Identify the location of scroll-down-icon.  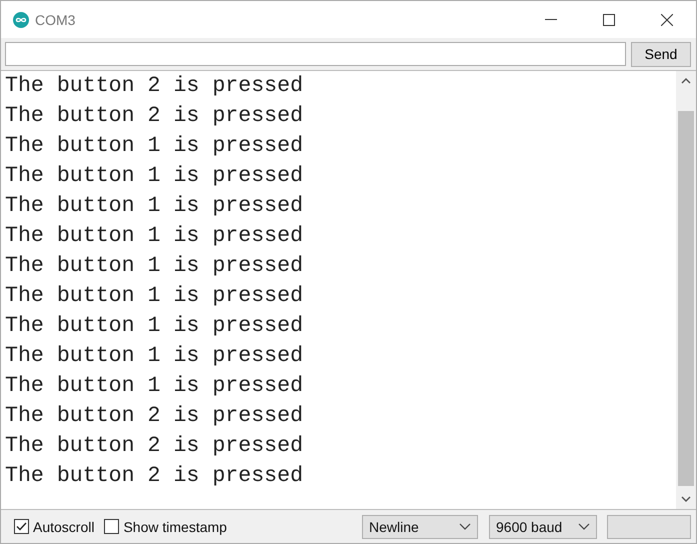
(686, 499).